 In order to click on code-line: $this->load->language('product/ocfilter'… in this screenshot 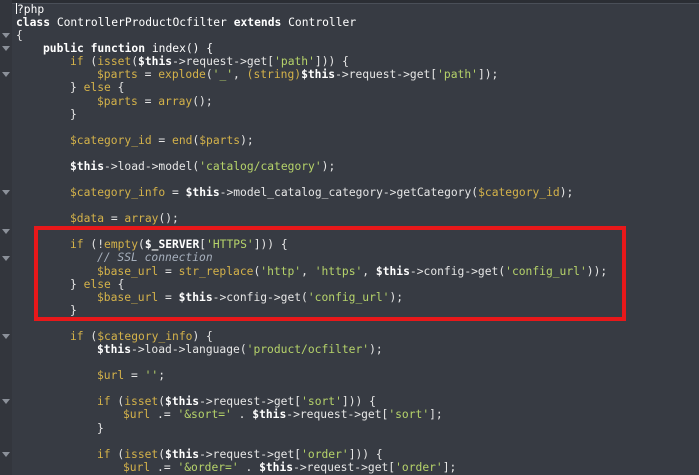, I will do `click(311, 349)`.